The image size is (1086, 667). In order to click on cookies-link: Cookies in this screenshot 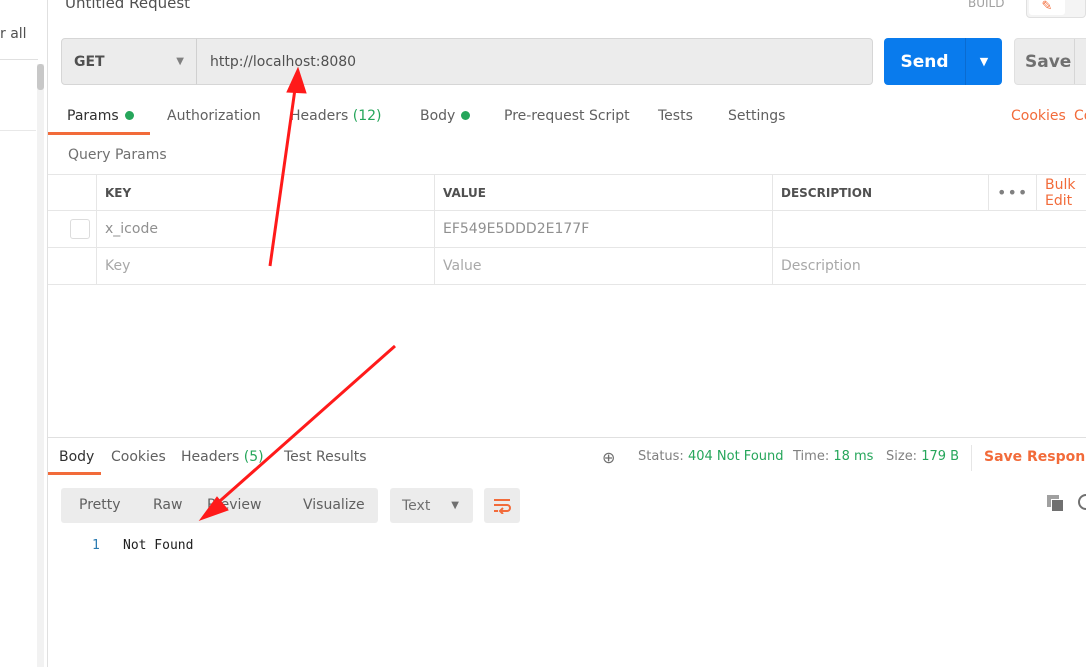, I will do `click(1038, 116)`.